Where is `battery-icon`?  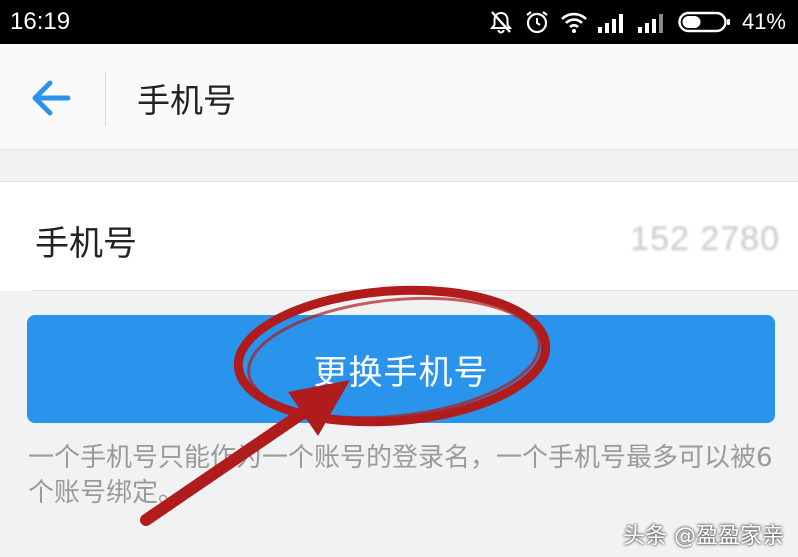
battery-icon is located at coordinates (704, 22).